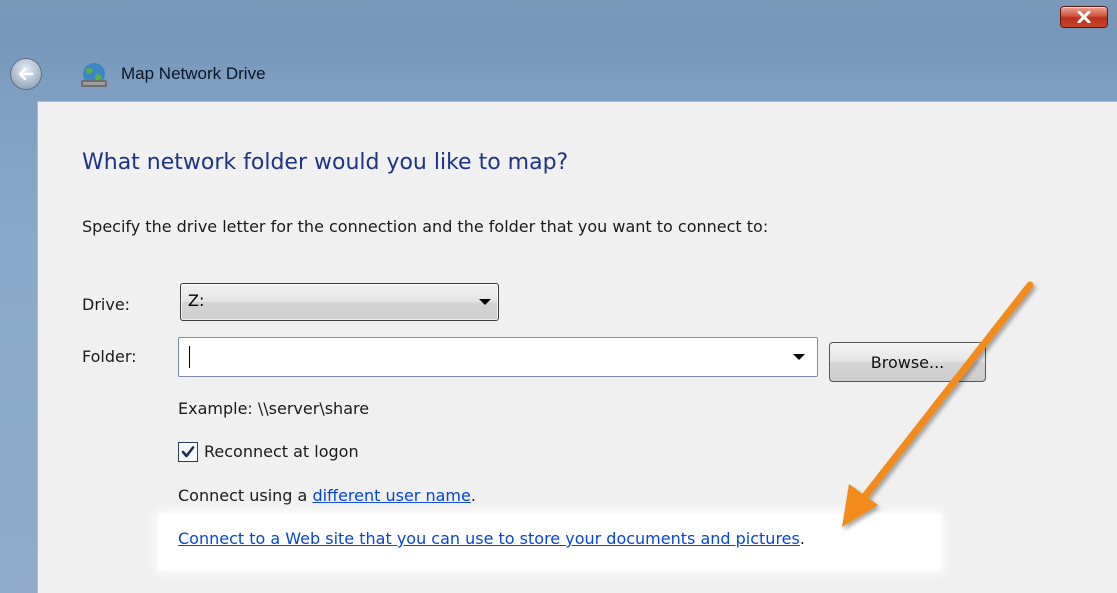  What do you see at coordinates (391, 495) in the screenshot?
I see `different-user-link: different user name` at bounding box center [391, 495].